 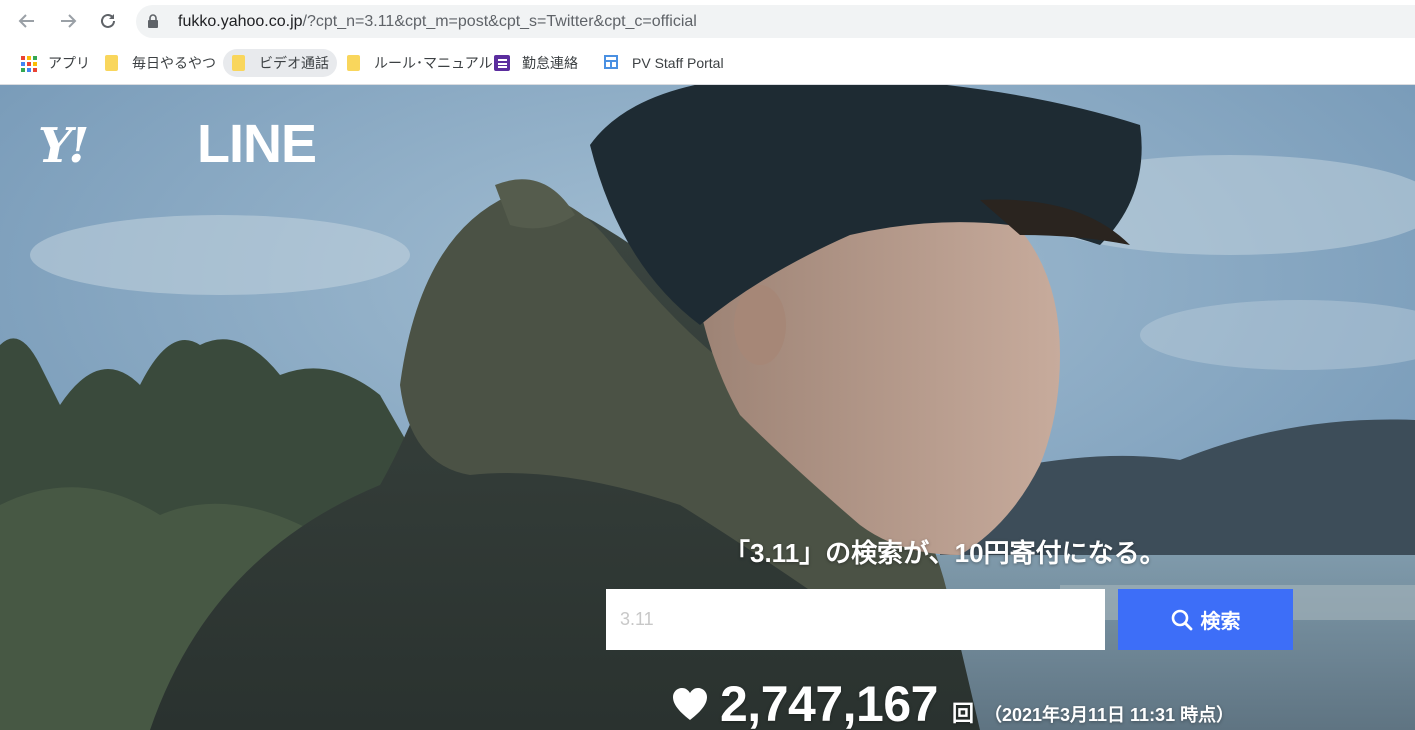 What do you see at coordinates (257, 144) in the screenshot?
I see `line-logo: LINE` at bounding box center [257, 144].